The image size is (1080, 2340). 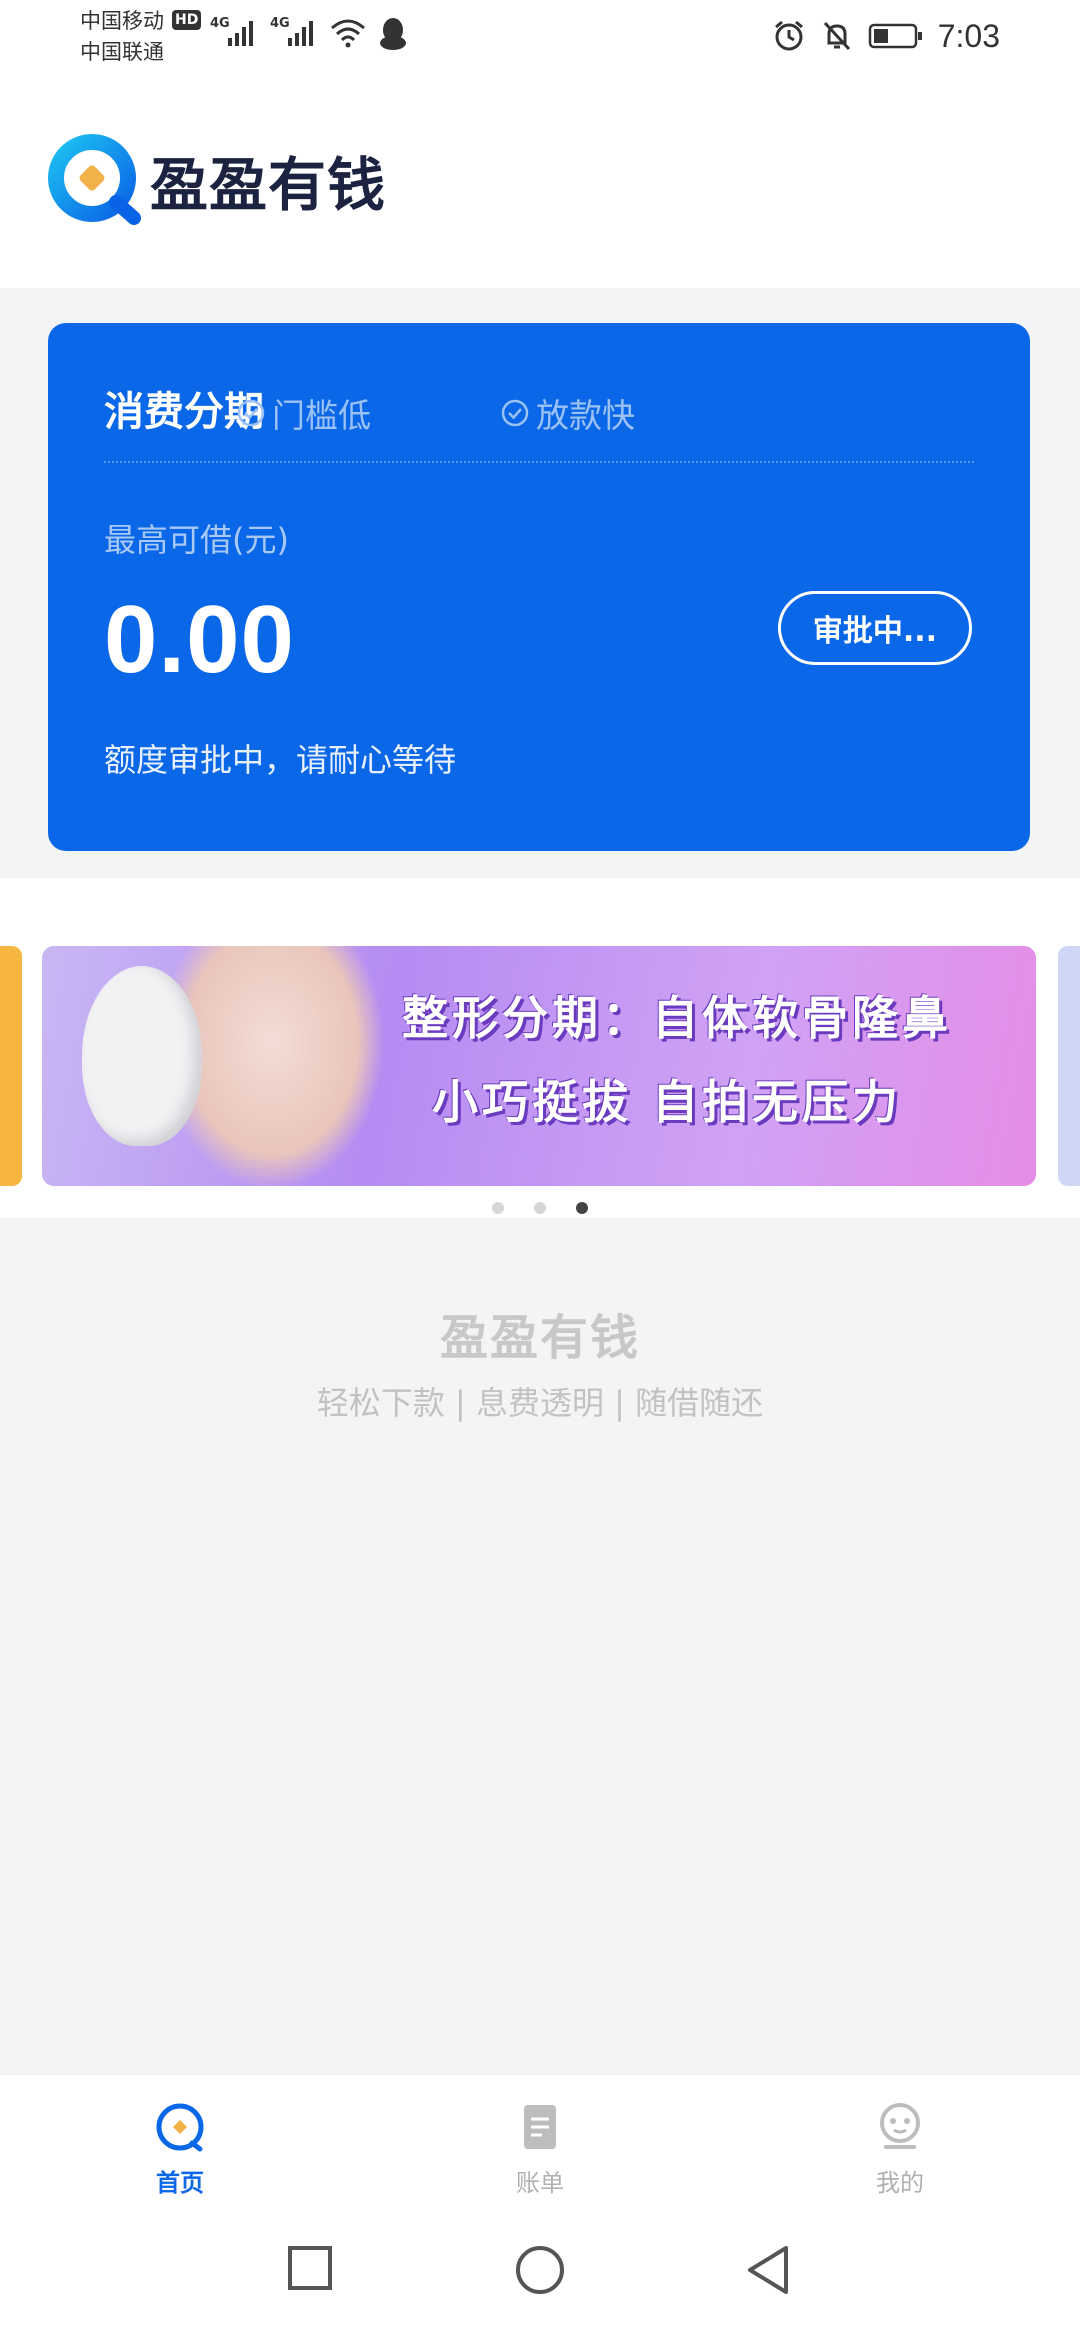 What do you see at coordinates (94, 179) in the screenshot?
I see `logo-icon` at bounding box center [94, 179].